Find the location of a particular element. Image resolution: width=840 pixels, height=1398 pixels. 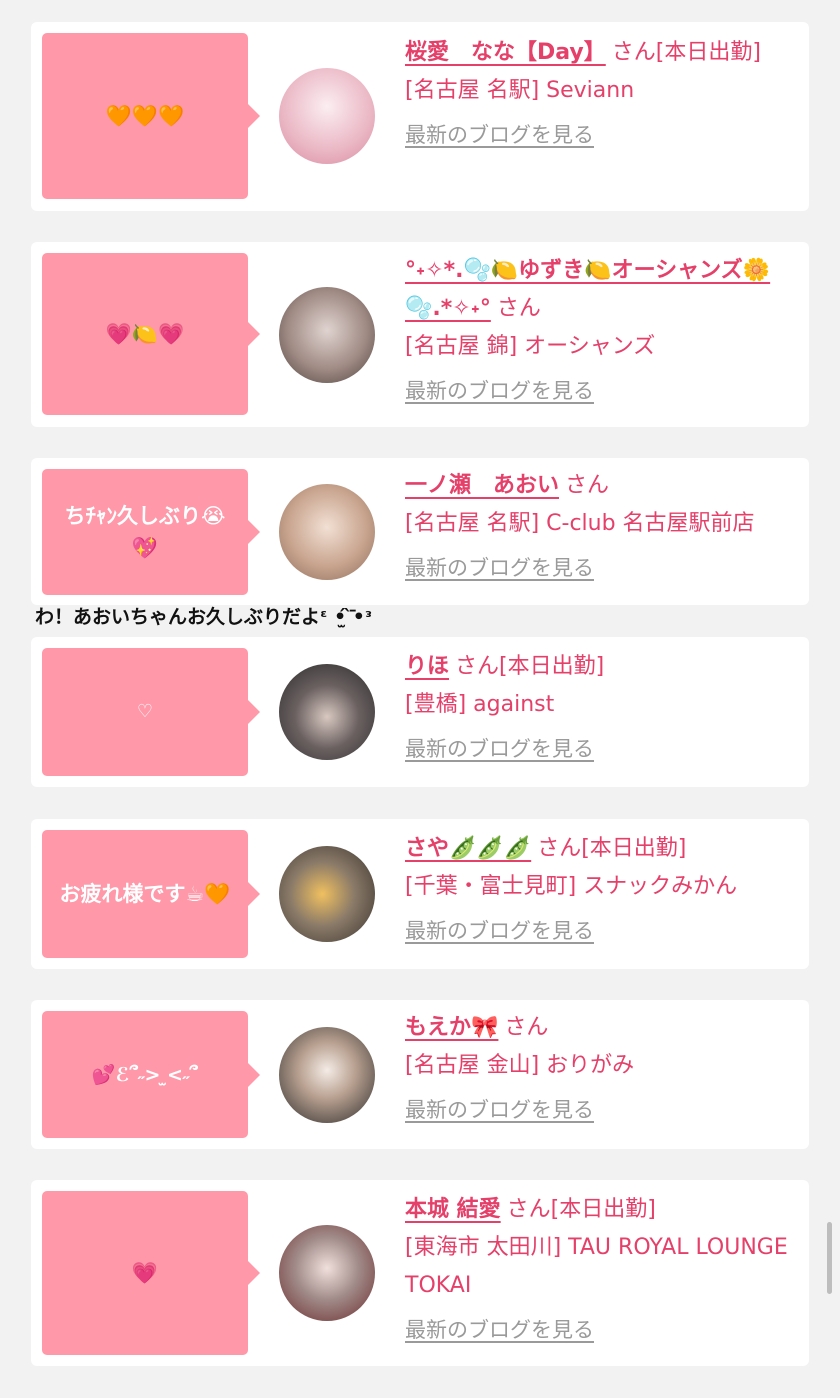

comment-bubble: 💗 is located at coordinates (151, 1273).